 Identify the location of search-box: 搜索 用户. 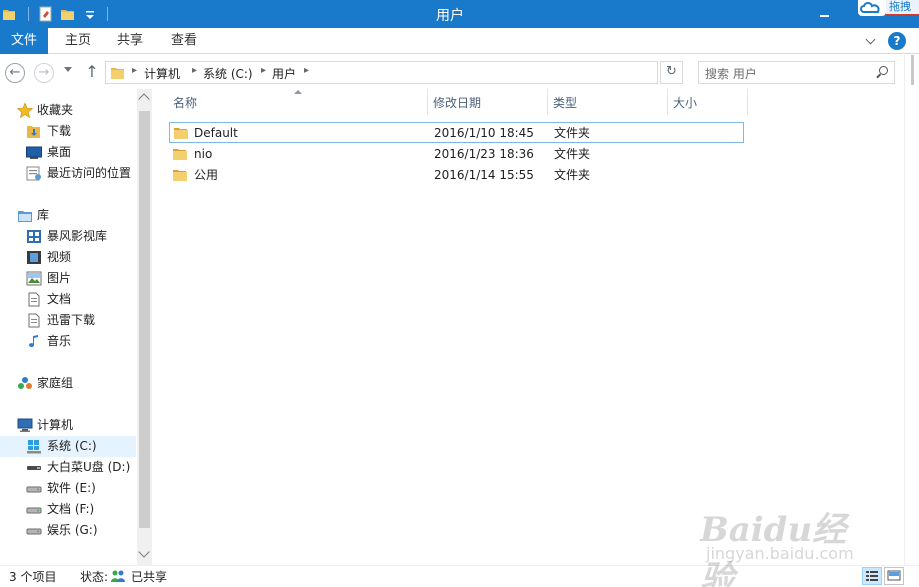
(796, 72).